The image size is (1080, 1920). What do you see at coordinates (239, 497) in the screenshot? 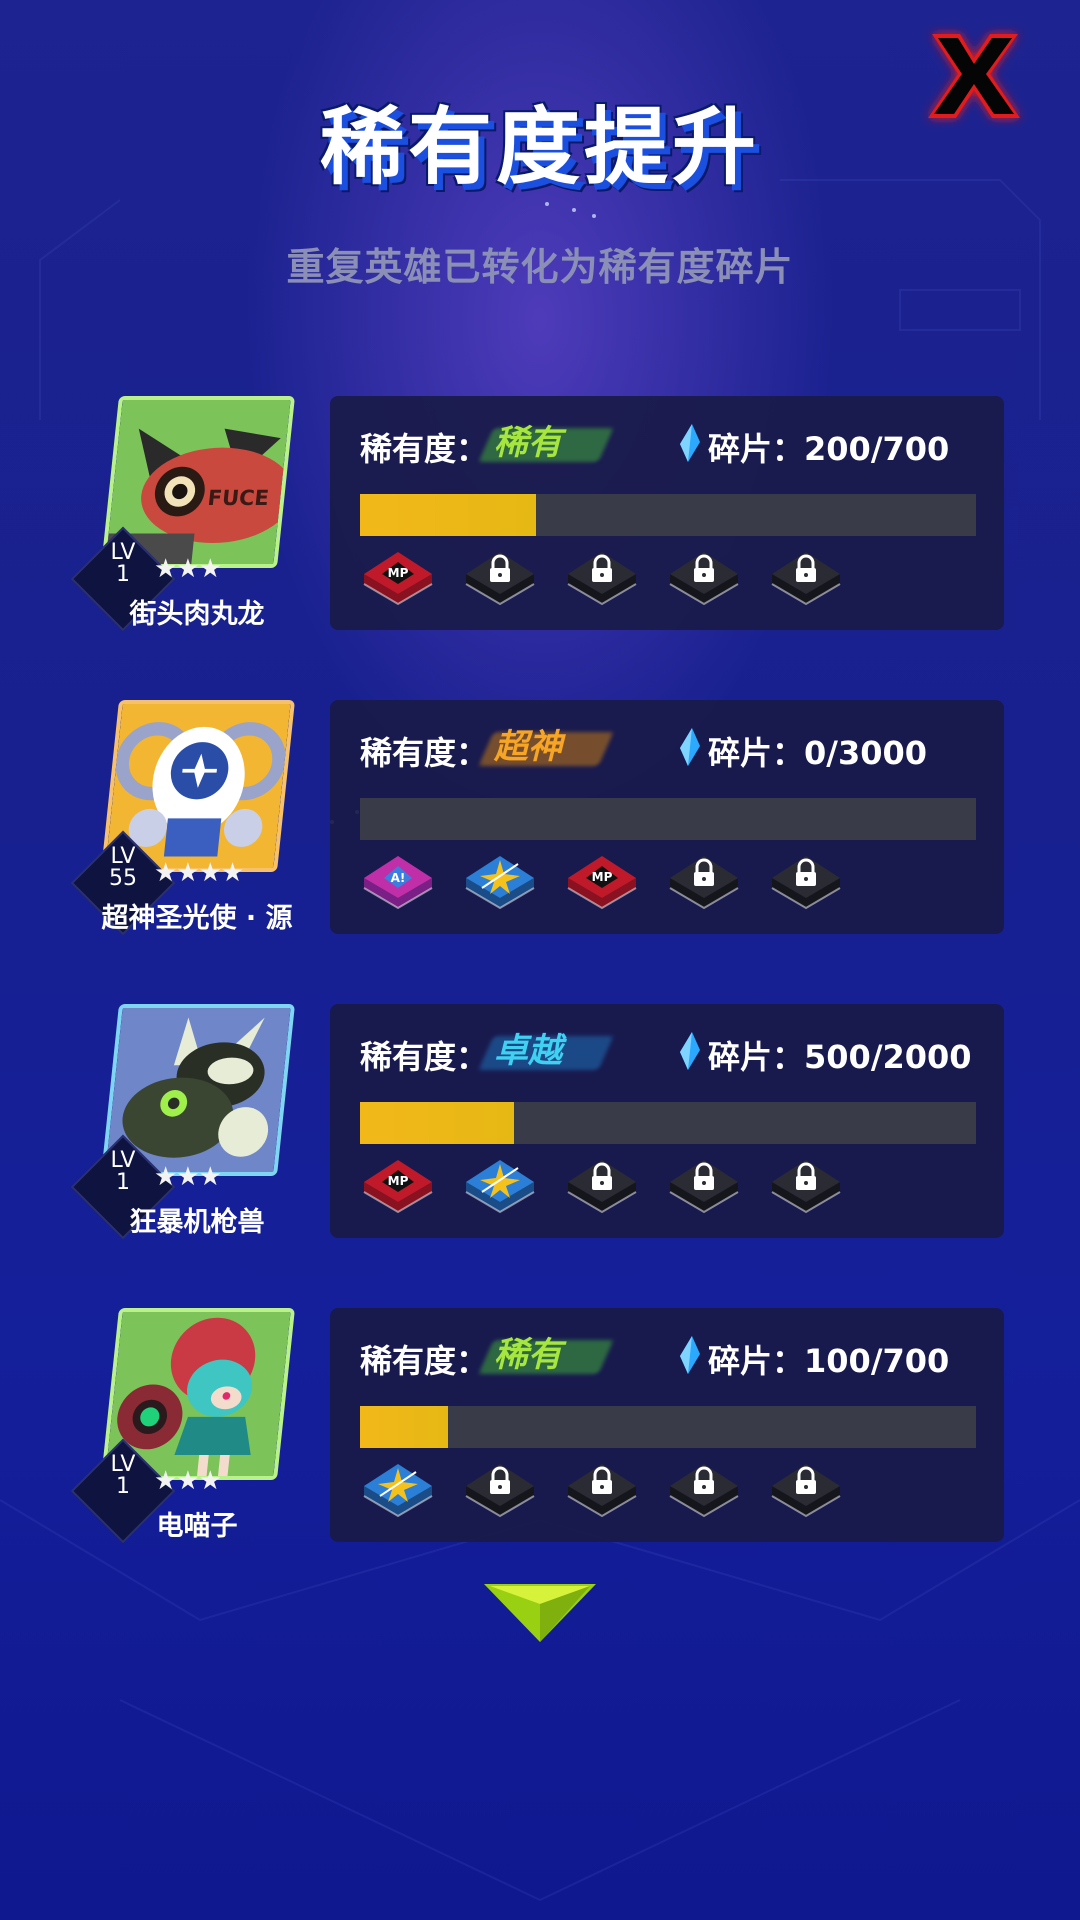
I see `svg-text: FUCE` at bounding box center [239, 497].